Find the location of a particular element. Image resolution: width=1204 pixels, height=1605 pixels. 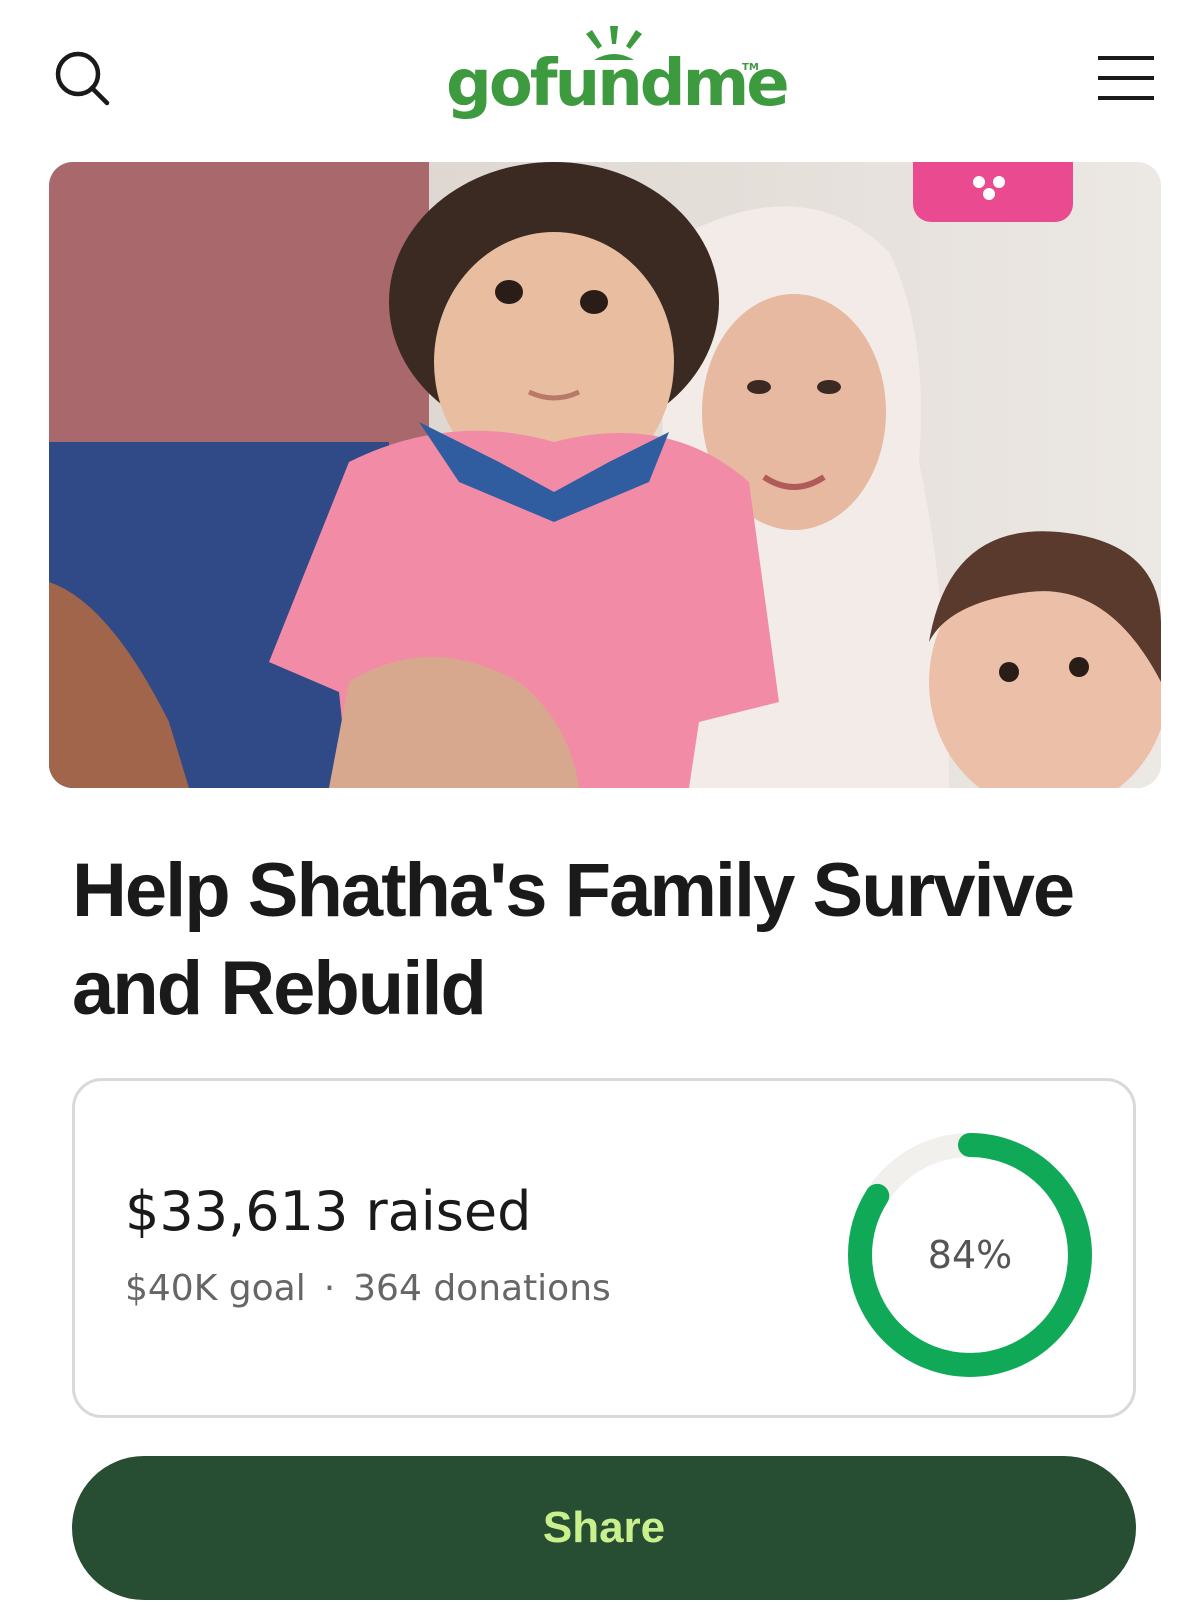

logo-trademark: TM is located at coordinates (750, 67).